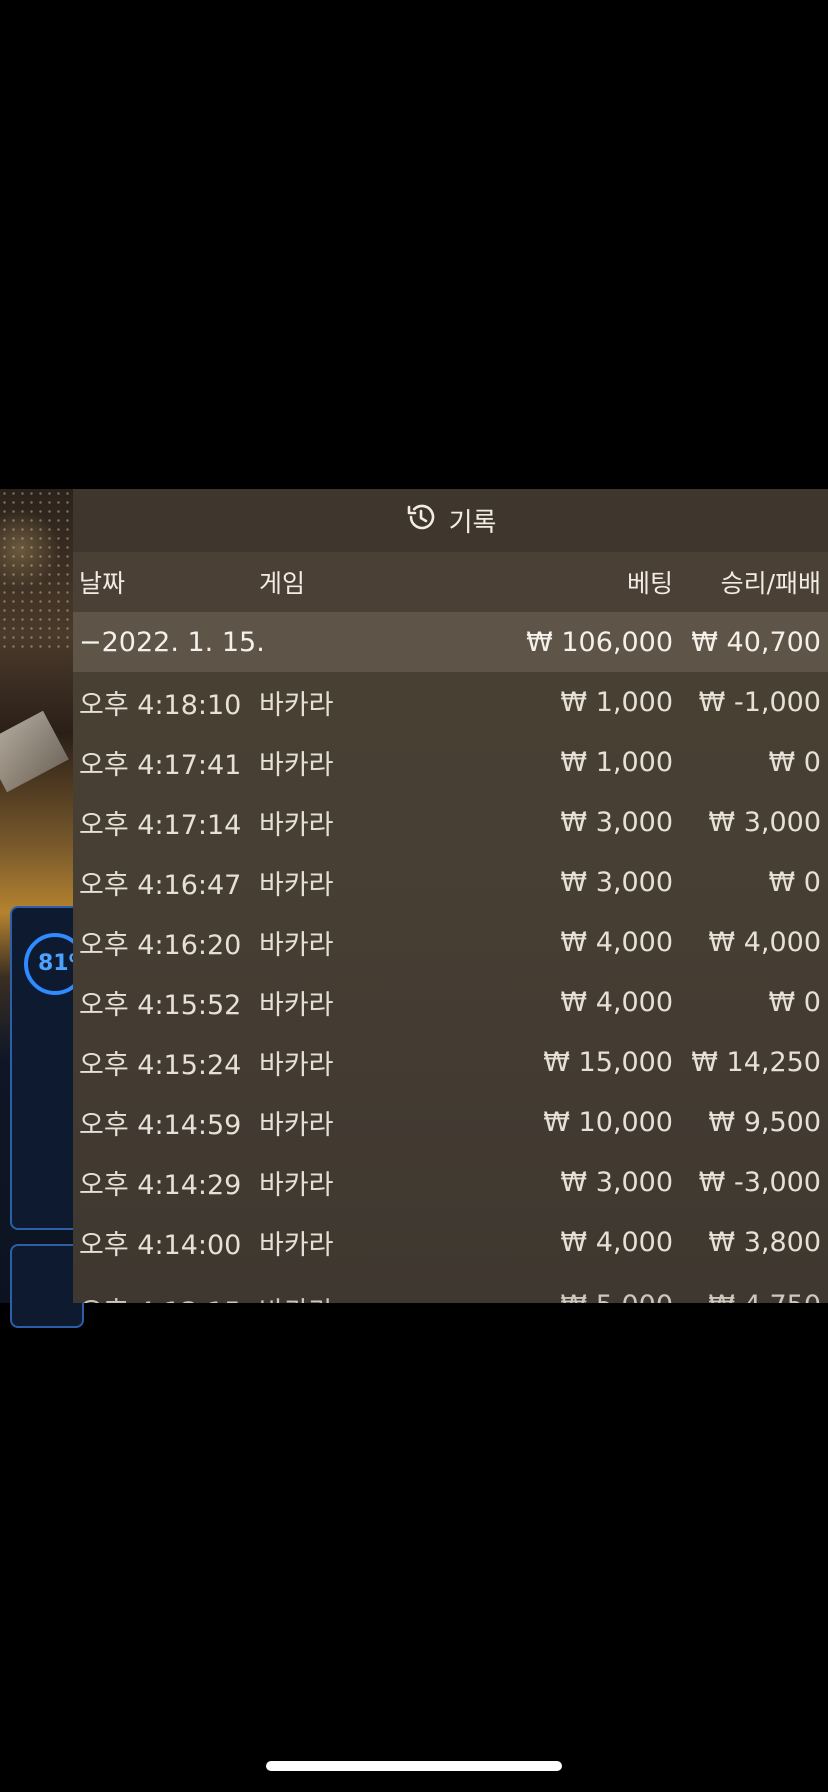 The width and height of the screenshot is (828, 1792). What do you see at coordinates (160, 1065) in the screenshot?
I see `row-time: 오후 4:15:24` at bounding box center [160, 1065].